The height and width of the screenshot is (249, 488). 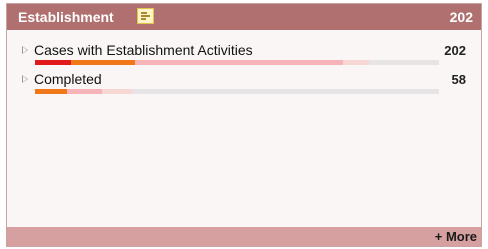 I want to click on panel-footer: + More, so click(x=244, y=236).